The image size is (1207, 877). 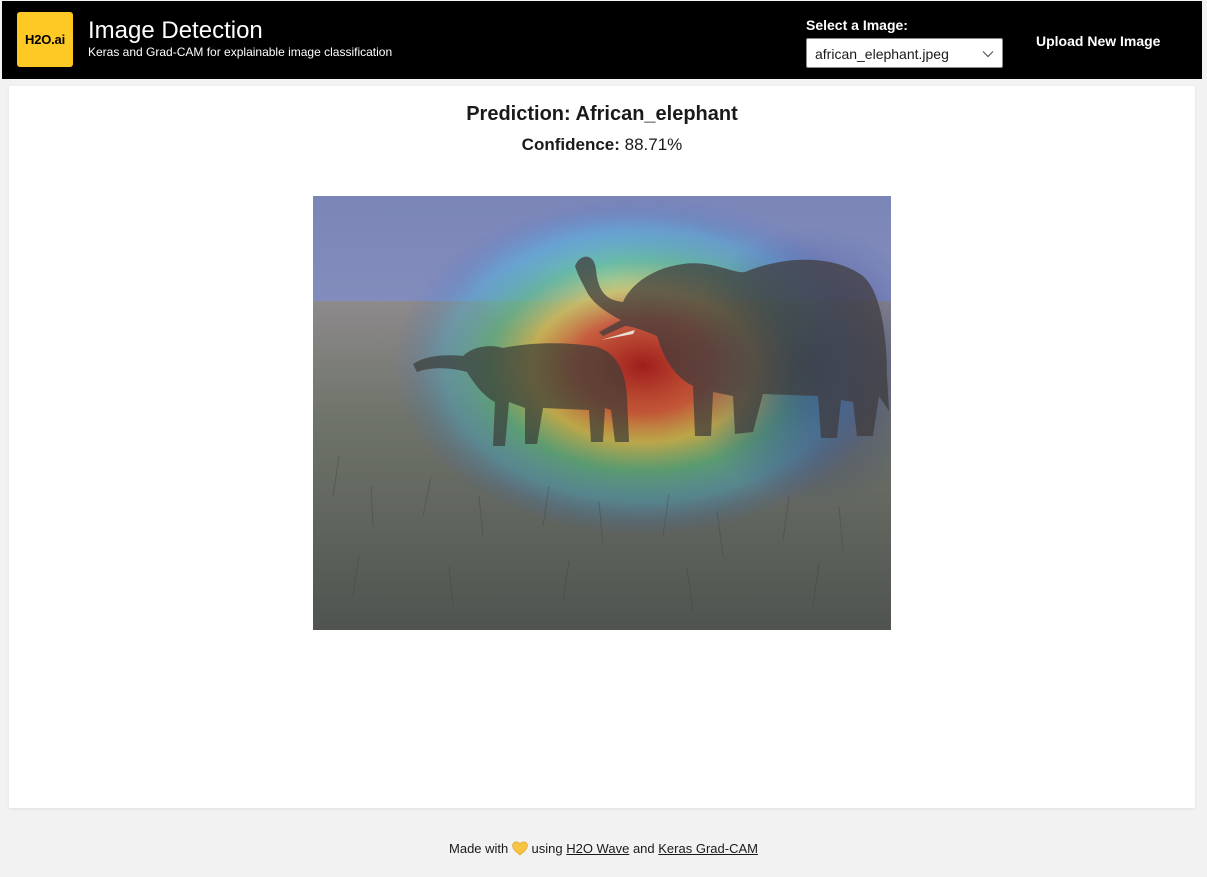 I want to click on app-title: Image Detection, so click(x=175, y=30).